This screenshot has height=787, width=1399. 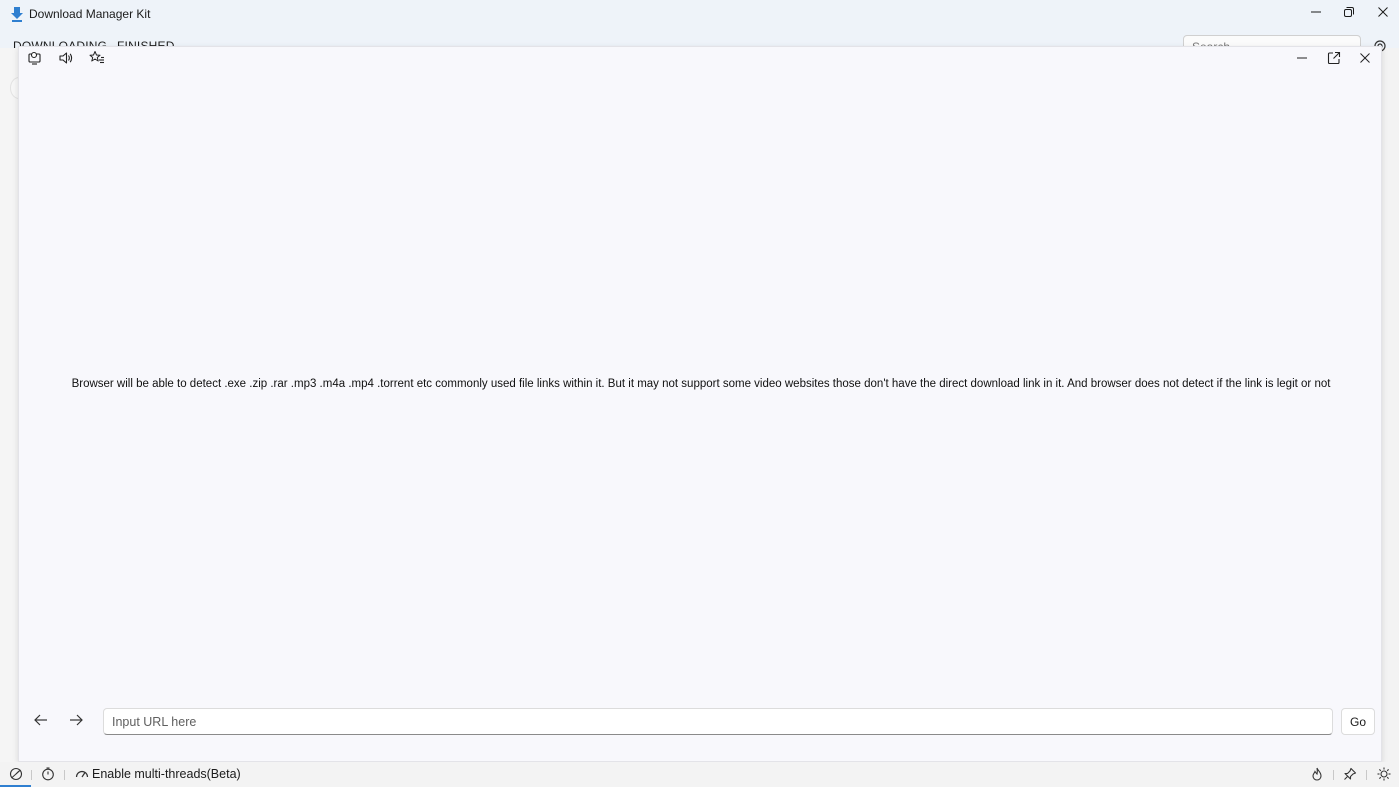 I want to click on user-monitor-button, so click(x=35, y=58).